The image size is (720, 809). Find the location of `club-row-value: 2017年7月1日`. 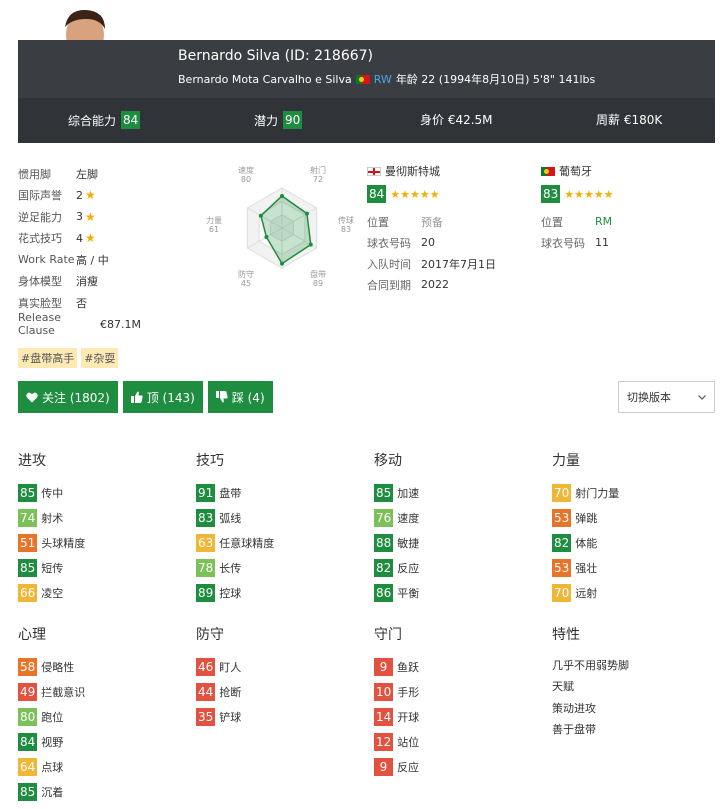

club-row-value: 2017年7月1日 is located at coordinates (458, 264).